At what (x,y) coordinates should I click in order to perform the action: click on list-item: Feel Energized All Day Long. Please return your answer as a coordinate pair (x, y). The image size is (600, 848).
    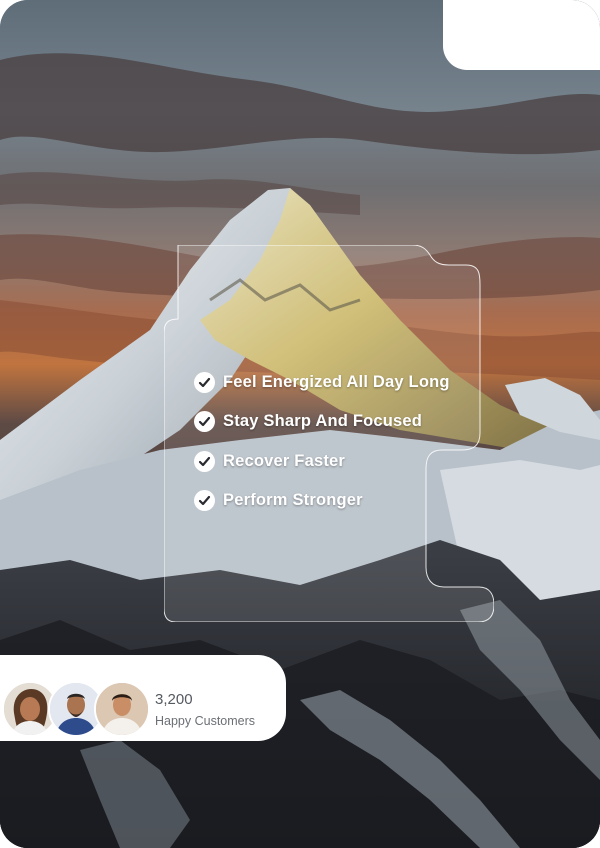
    Looking at the image, I should click on (322, 382).